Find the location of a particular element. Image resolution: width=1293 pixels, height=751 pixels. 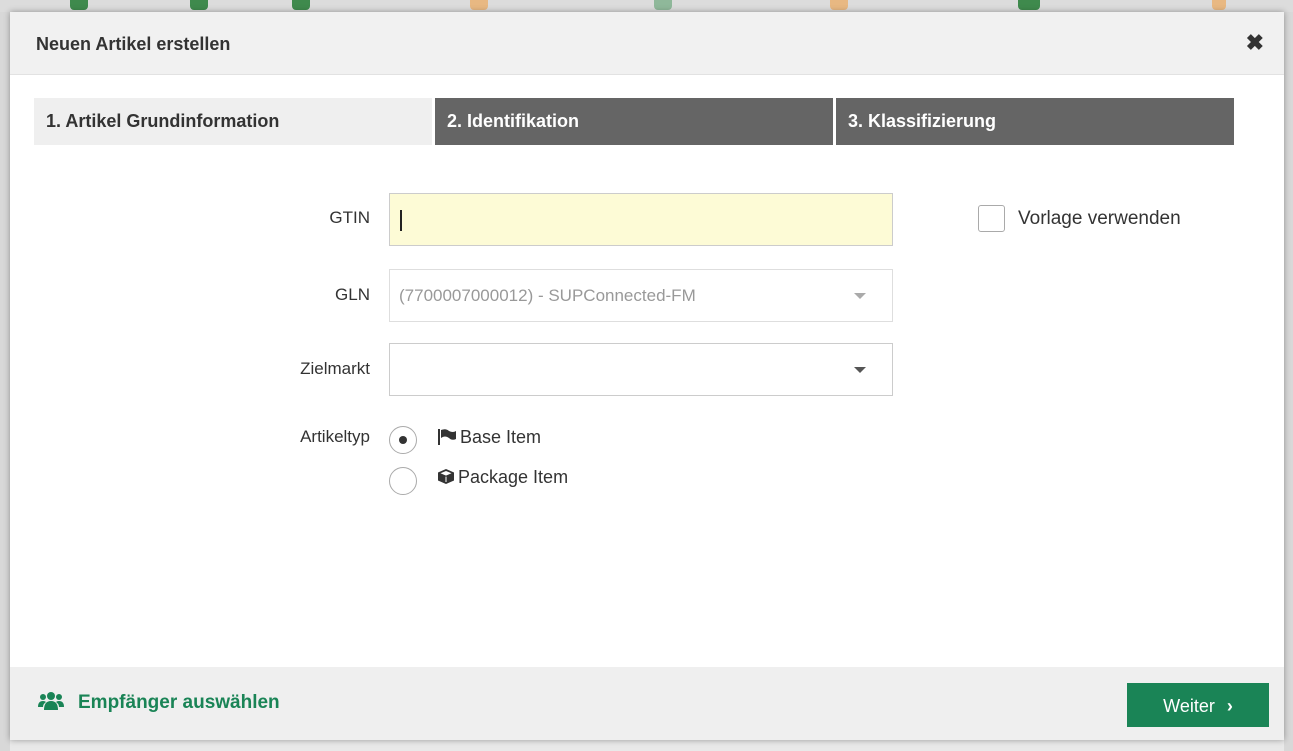

users-icon is located at coordinates (51, 701).